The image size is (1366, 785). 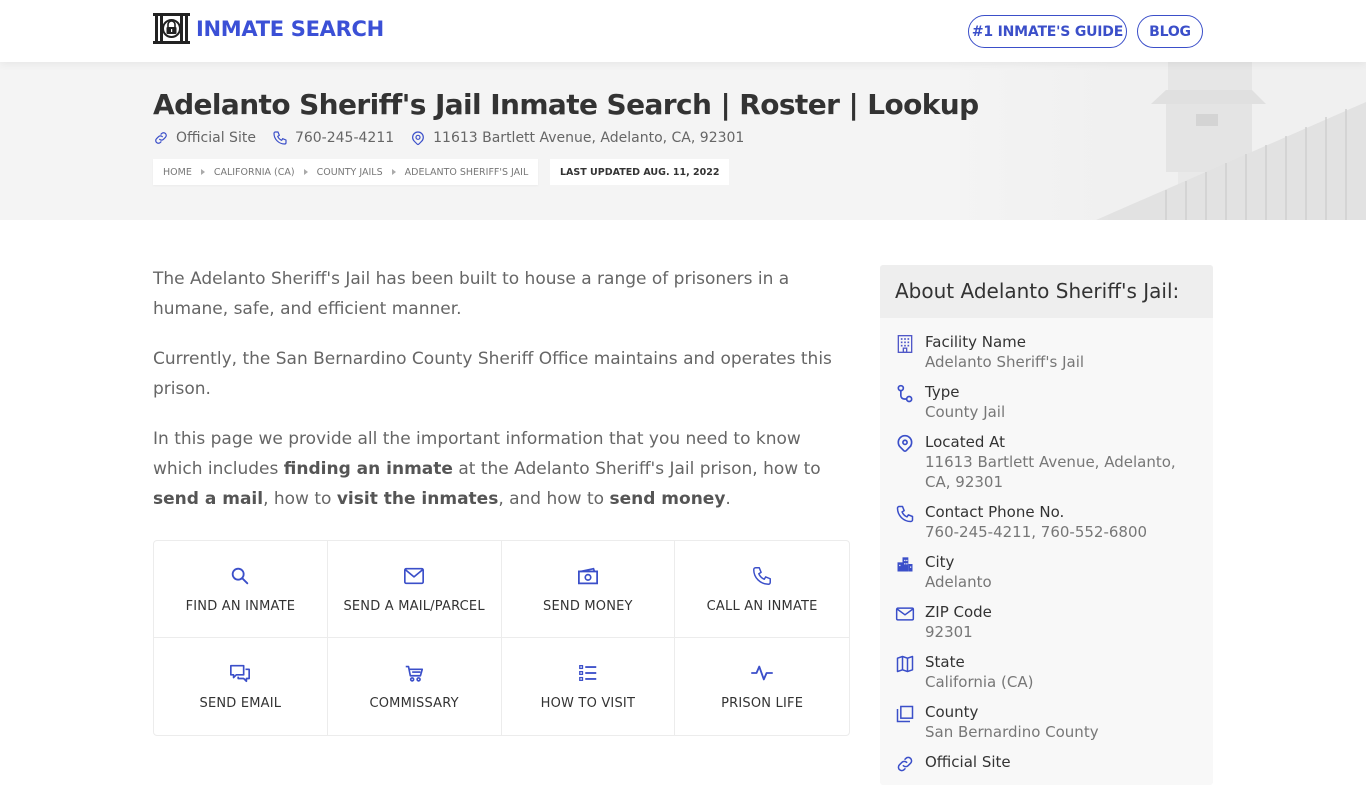 What do you see at coordinates (417, 499) in the screenshot?
I see `bold-visit-the-inmates: visit the inmates` at bounding box center [417, 499].